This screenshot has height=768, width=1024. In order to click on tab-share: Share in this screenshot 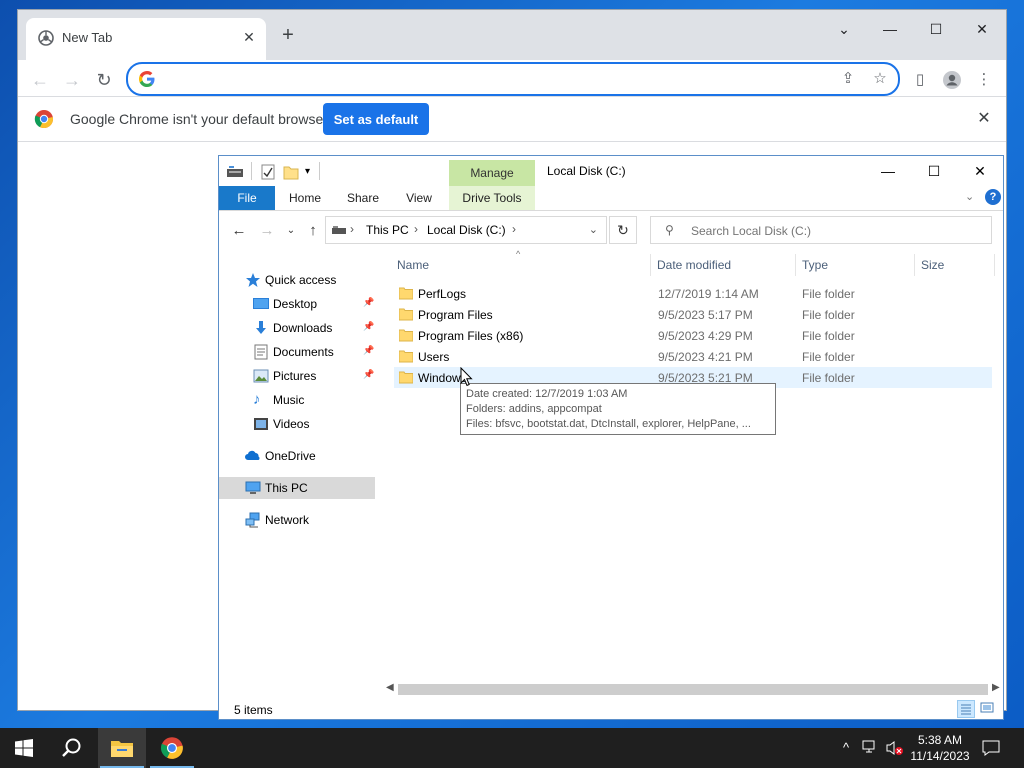, I will do `click(363, 198)`.